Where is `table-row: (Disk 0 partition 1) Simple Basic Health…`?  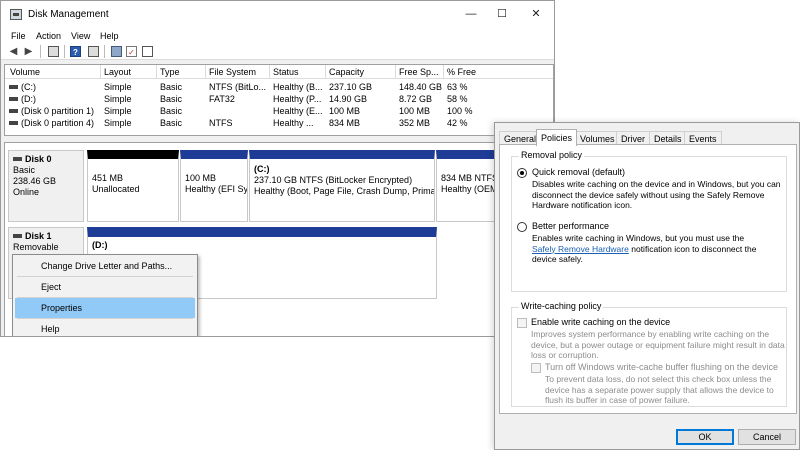
table-row: (Disk 0 partition 1) Simple Basic Health… is located at coordinates (279, 111).